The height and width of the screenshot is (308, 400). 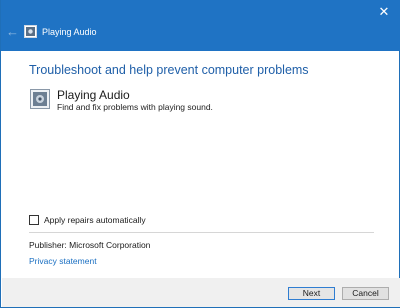 I want to click on troubleshooter-item-title: Playing Audio, so click(x=93, y=95).